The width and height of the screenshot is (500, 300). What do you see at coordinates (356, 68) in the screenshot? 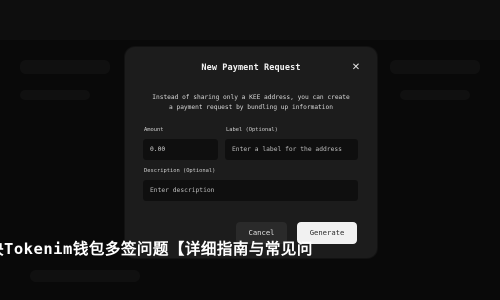
I see `close-icon: ✕` at bounding box center [356, 68].